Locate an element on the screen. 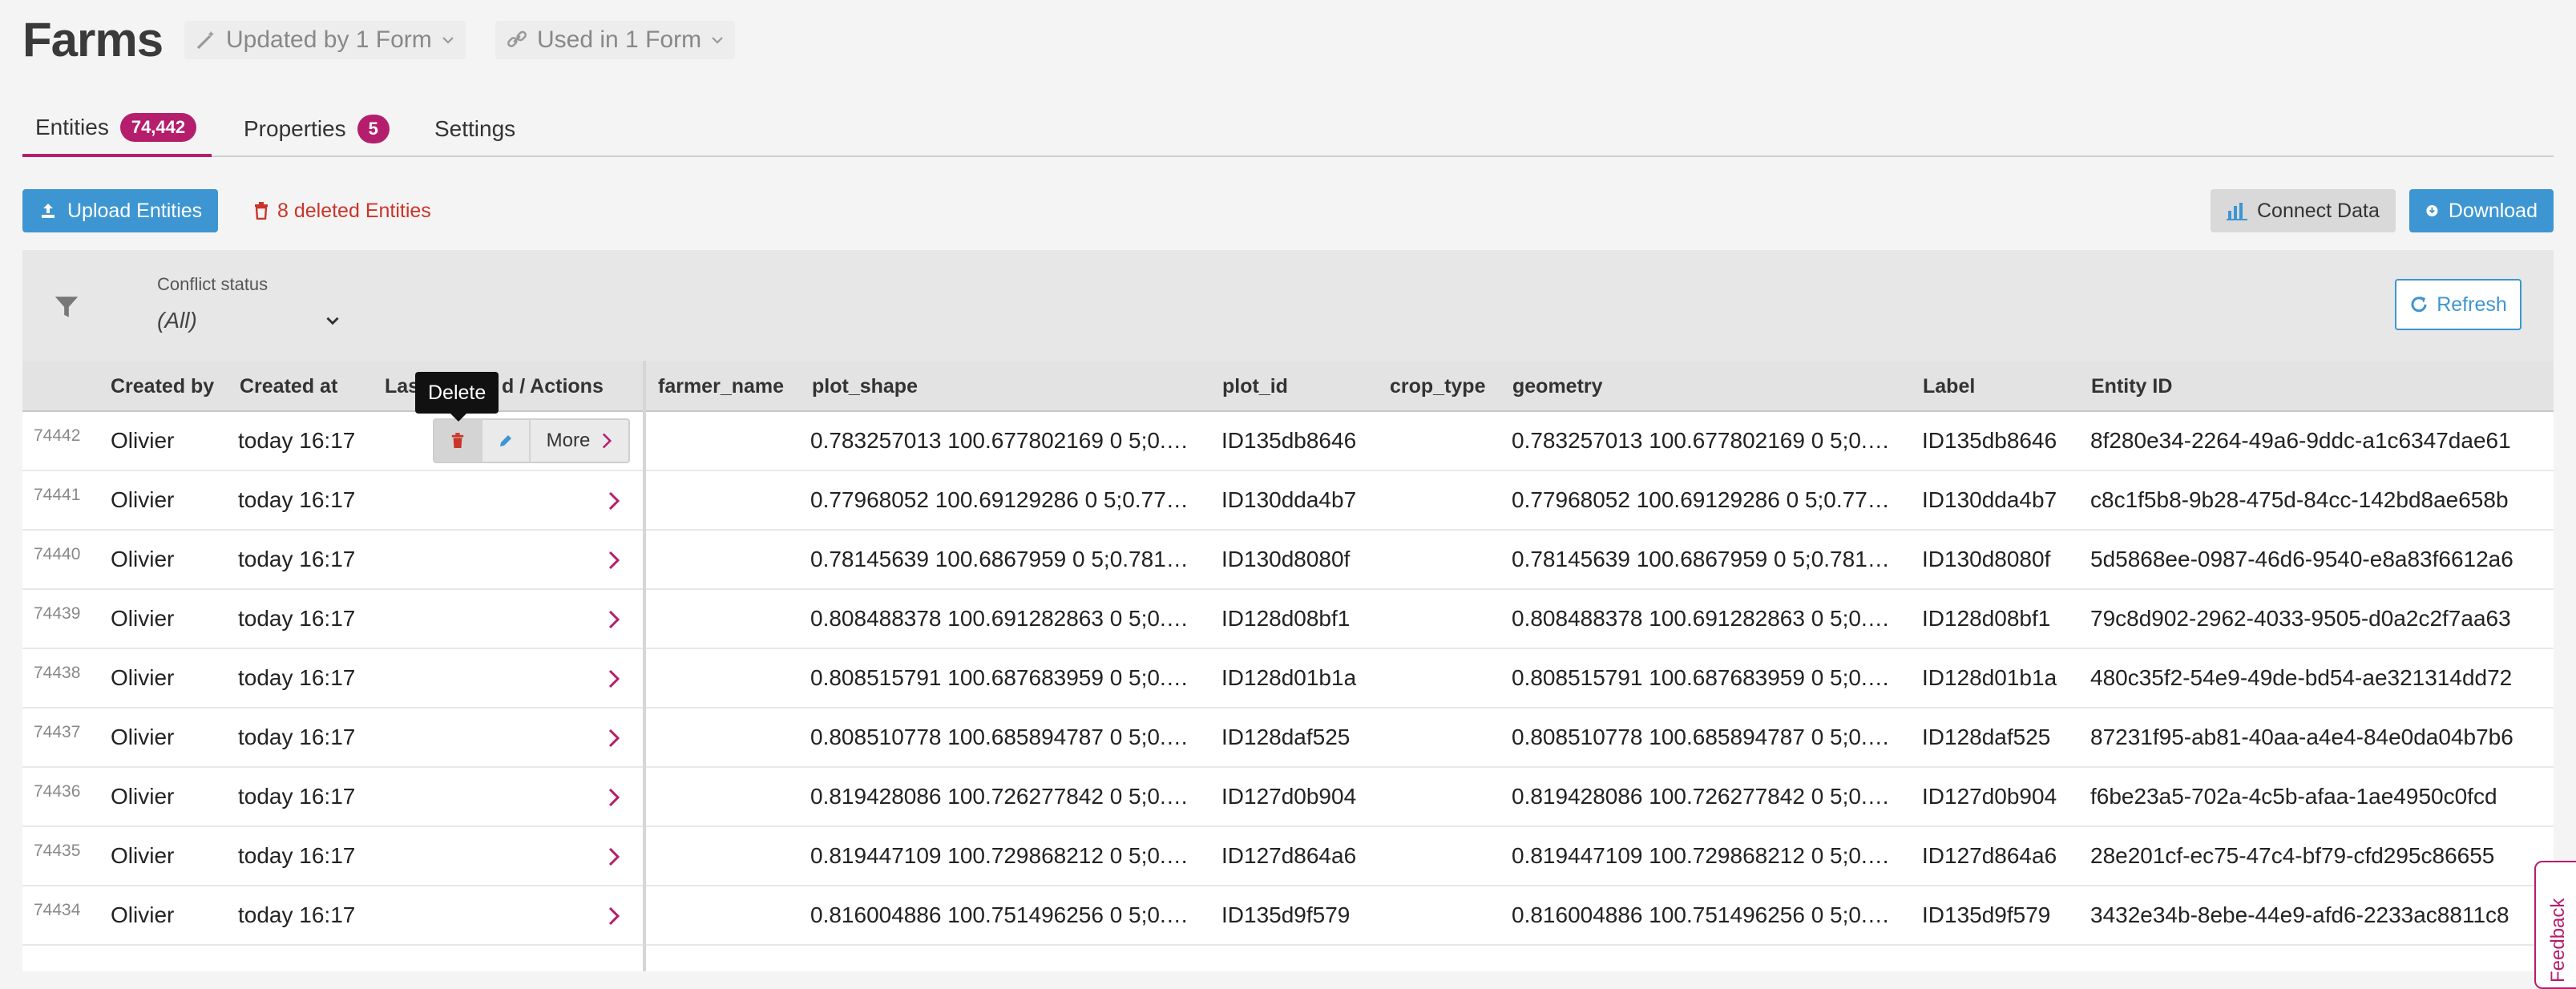 This screenshot has height=989, width=2576. column-crop-type: crop_type is located at coordinates (1438, 386).